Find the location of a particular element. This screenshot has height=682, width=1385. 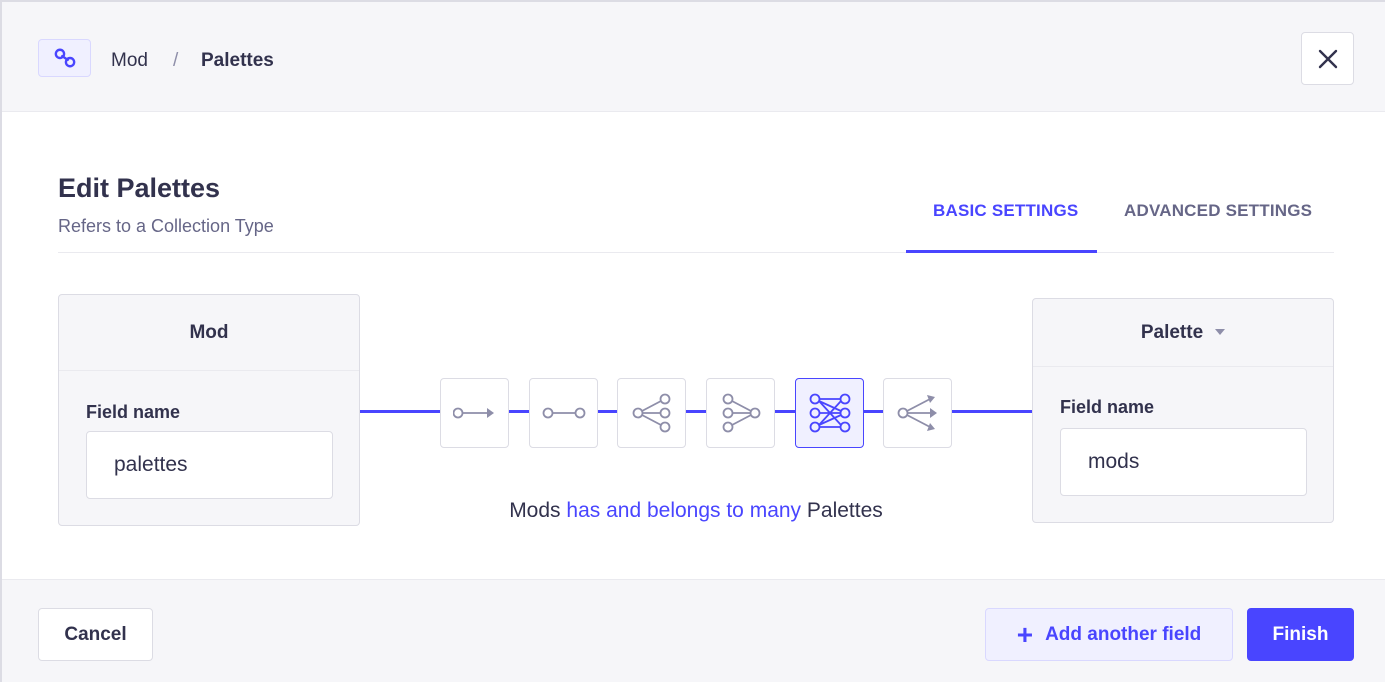

relation-type-many-to-one-button is located at coordinates (740, 413).